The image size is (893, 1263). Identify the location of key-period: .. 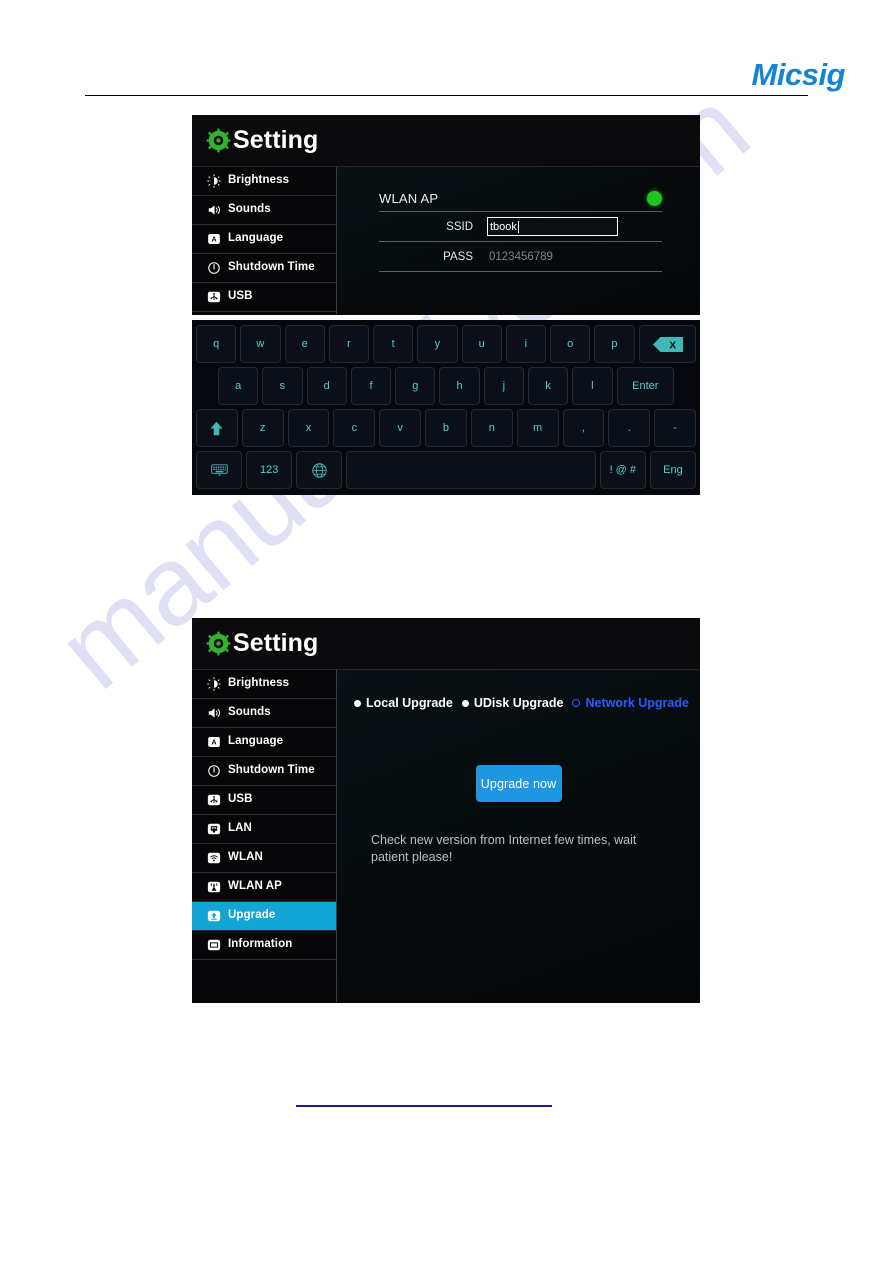
(629, 428).